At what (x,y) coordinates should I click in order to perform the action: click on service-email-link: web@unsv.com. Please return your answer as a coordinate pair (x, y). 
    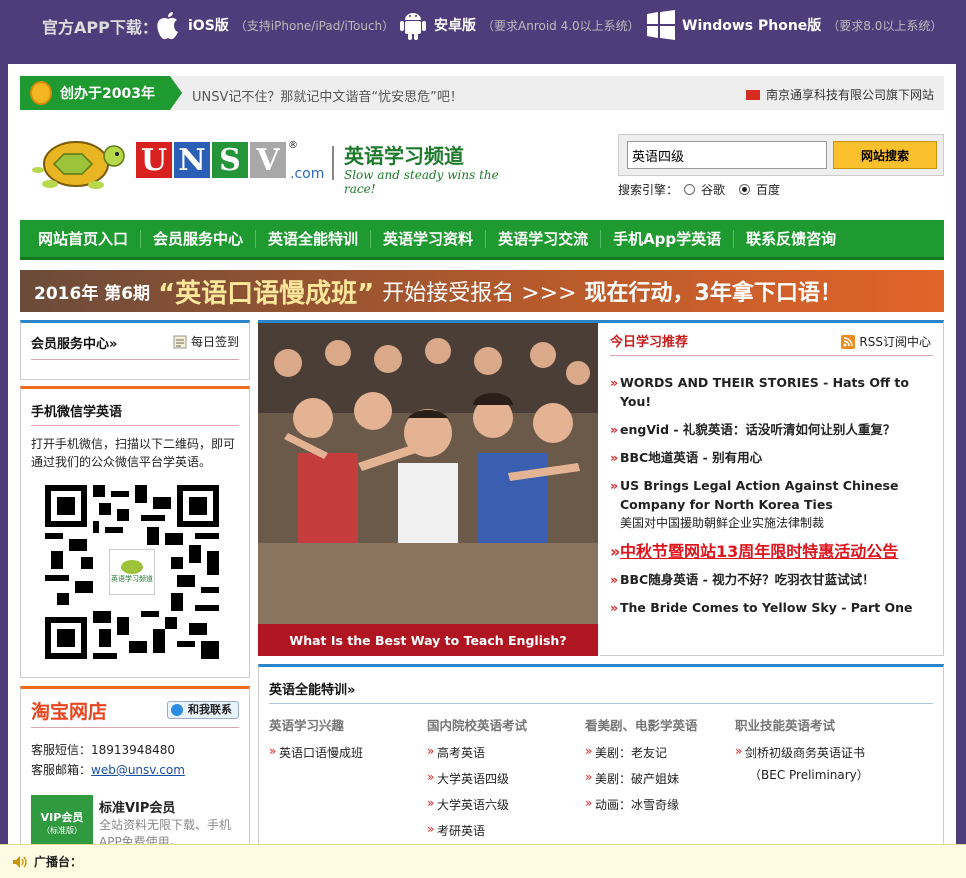
    Looking at the image, I should click on (138, 770).